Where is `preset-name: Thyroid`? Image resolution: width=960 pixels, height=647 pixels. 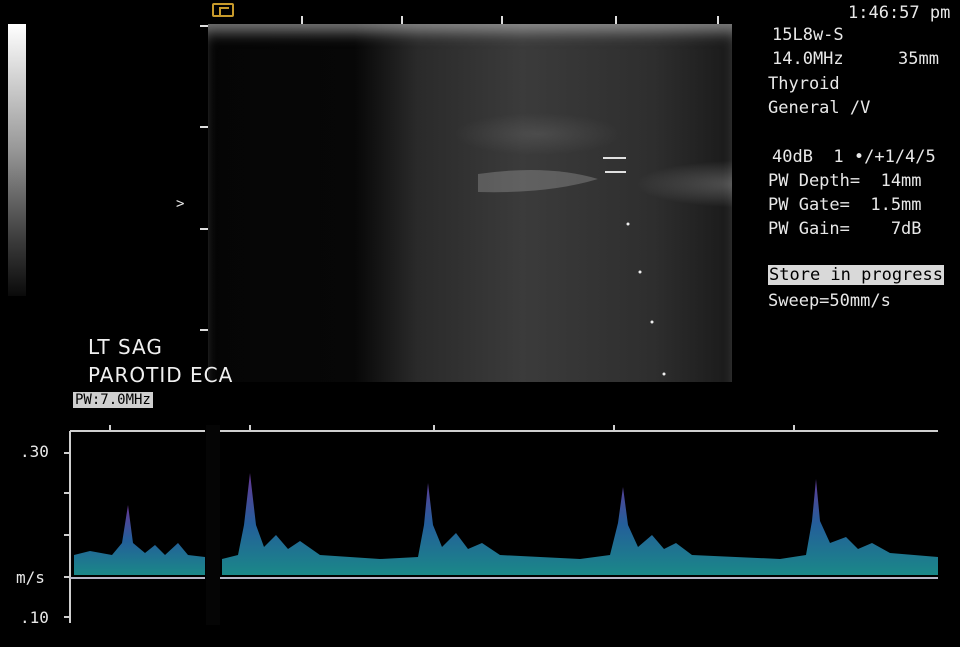 preset-name: Thyroid is located at coordinates (804, 84).